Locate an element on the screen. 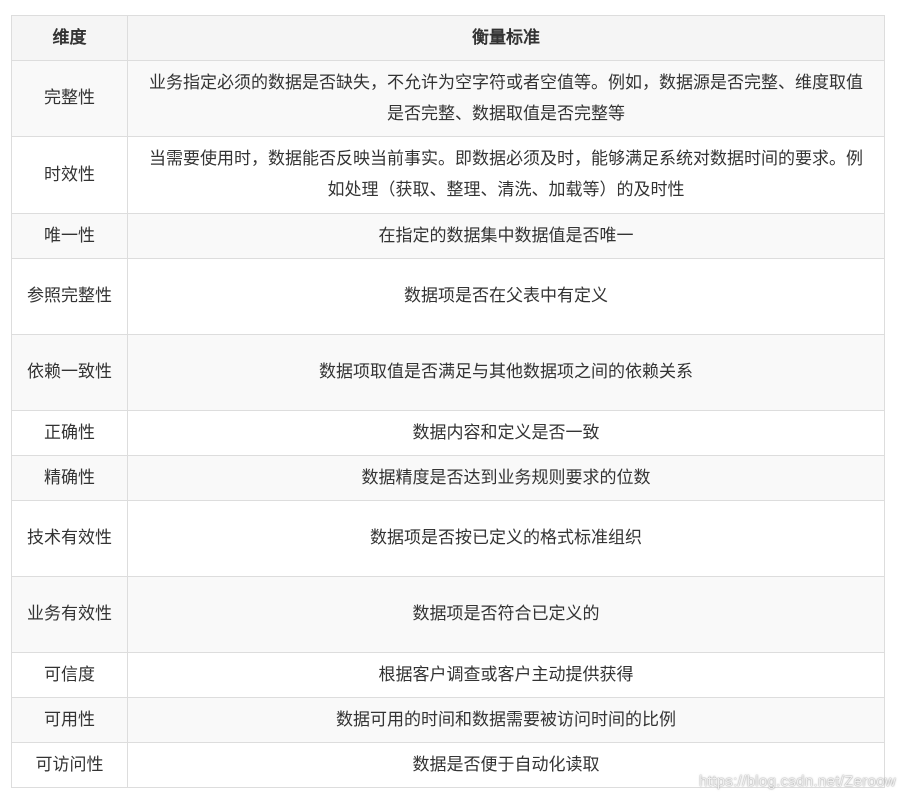 The width and height of the screenshot is (906, 798). table-header: 维度 衡量标准 is located at coordinates (448, 38).